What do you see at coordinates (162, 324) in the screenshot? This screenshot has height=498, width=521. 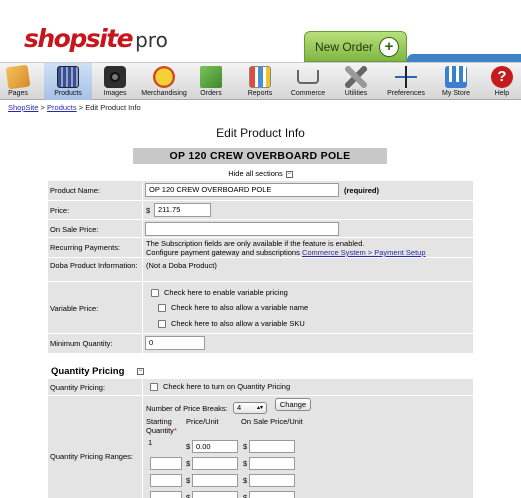 I see `variable-sku-checkbox` at bounding box center [162, 324].